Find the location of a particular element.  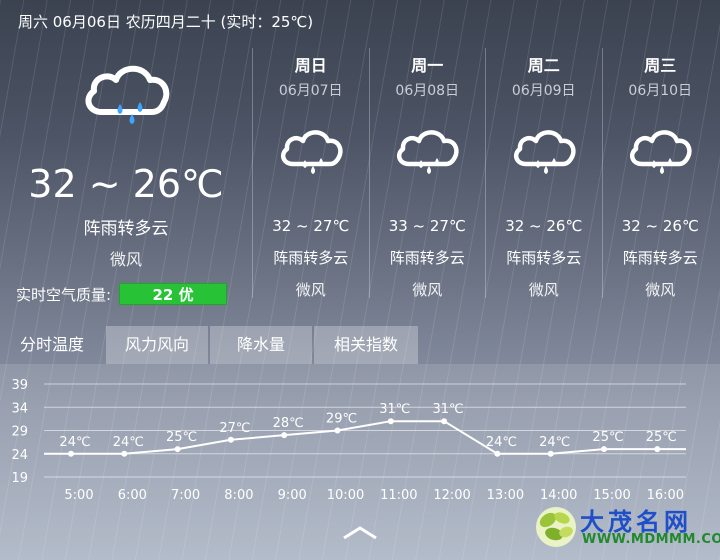

x-tick-label: 8:00 is located at coordinates (238, 495).